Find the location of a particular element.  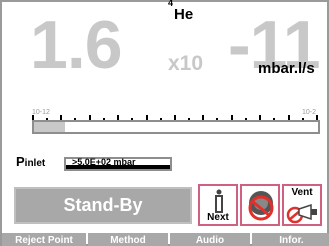

leak-rate-mantissa: 1.6 is located at coordinates (76, 45).